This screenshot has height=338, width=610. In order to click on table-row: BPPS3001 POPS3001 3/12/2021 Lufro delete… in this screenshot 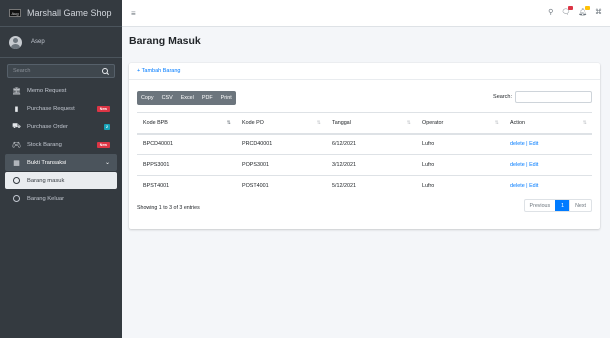, I will do `click(364, 165)`.